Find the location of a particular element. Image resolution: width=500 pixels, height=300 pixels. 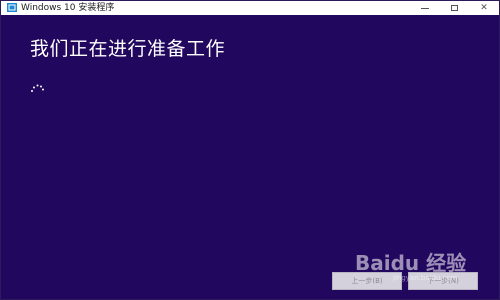

loading-spinner-icon is located at coordinates (37, 88).